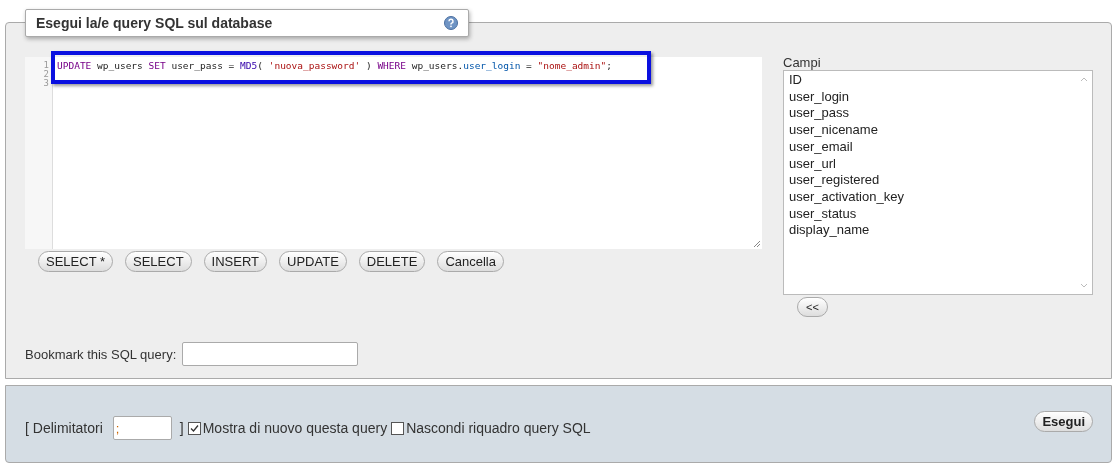 This screenshot has height=467, width=1116. I want to click on field-item: display_name, so click(846, 231).